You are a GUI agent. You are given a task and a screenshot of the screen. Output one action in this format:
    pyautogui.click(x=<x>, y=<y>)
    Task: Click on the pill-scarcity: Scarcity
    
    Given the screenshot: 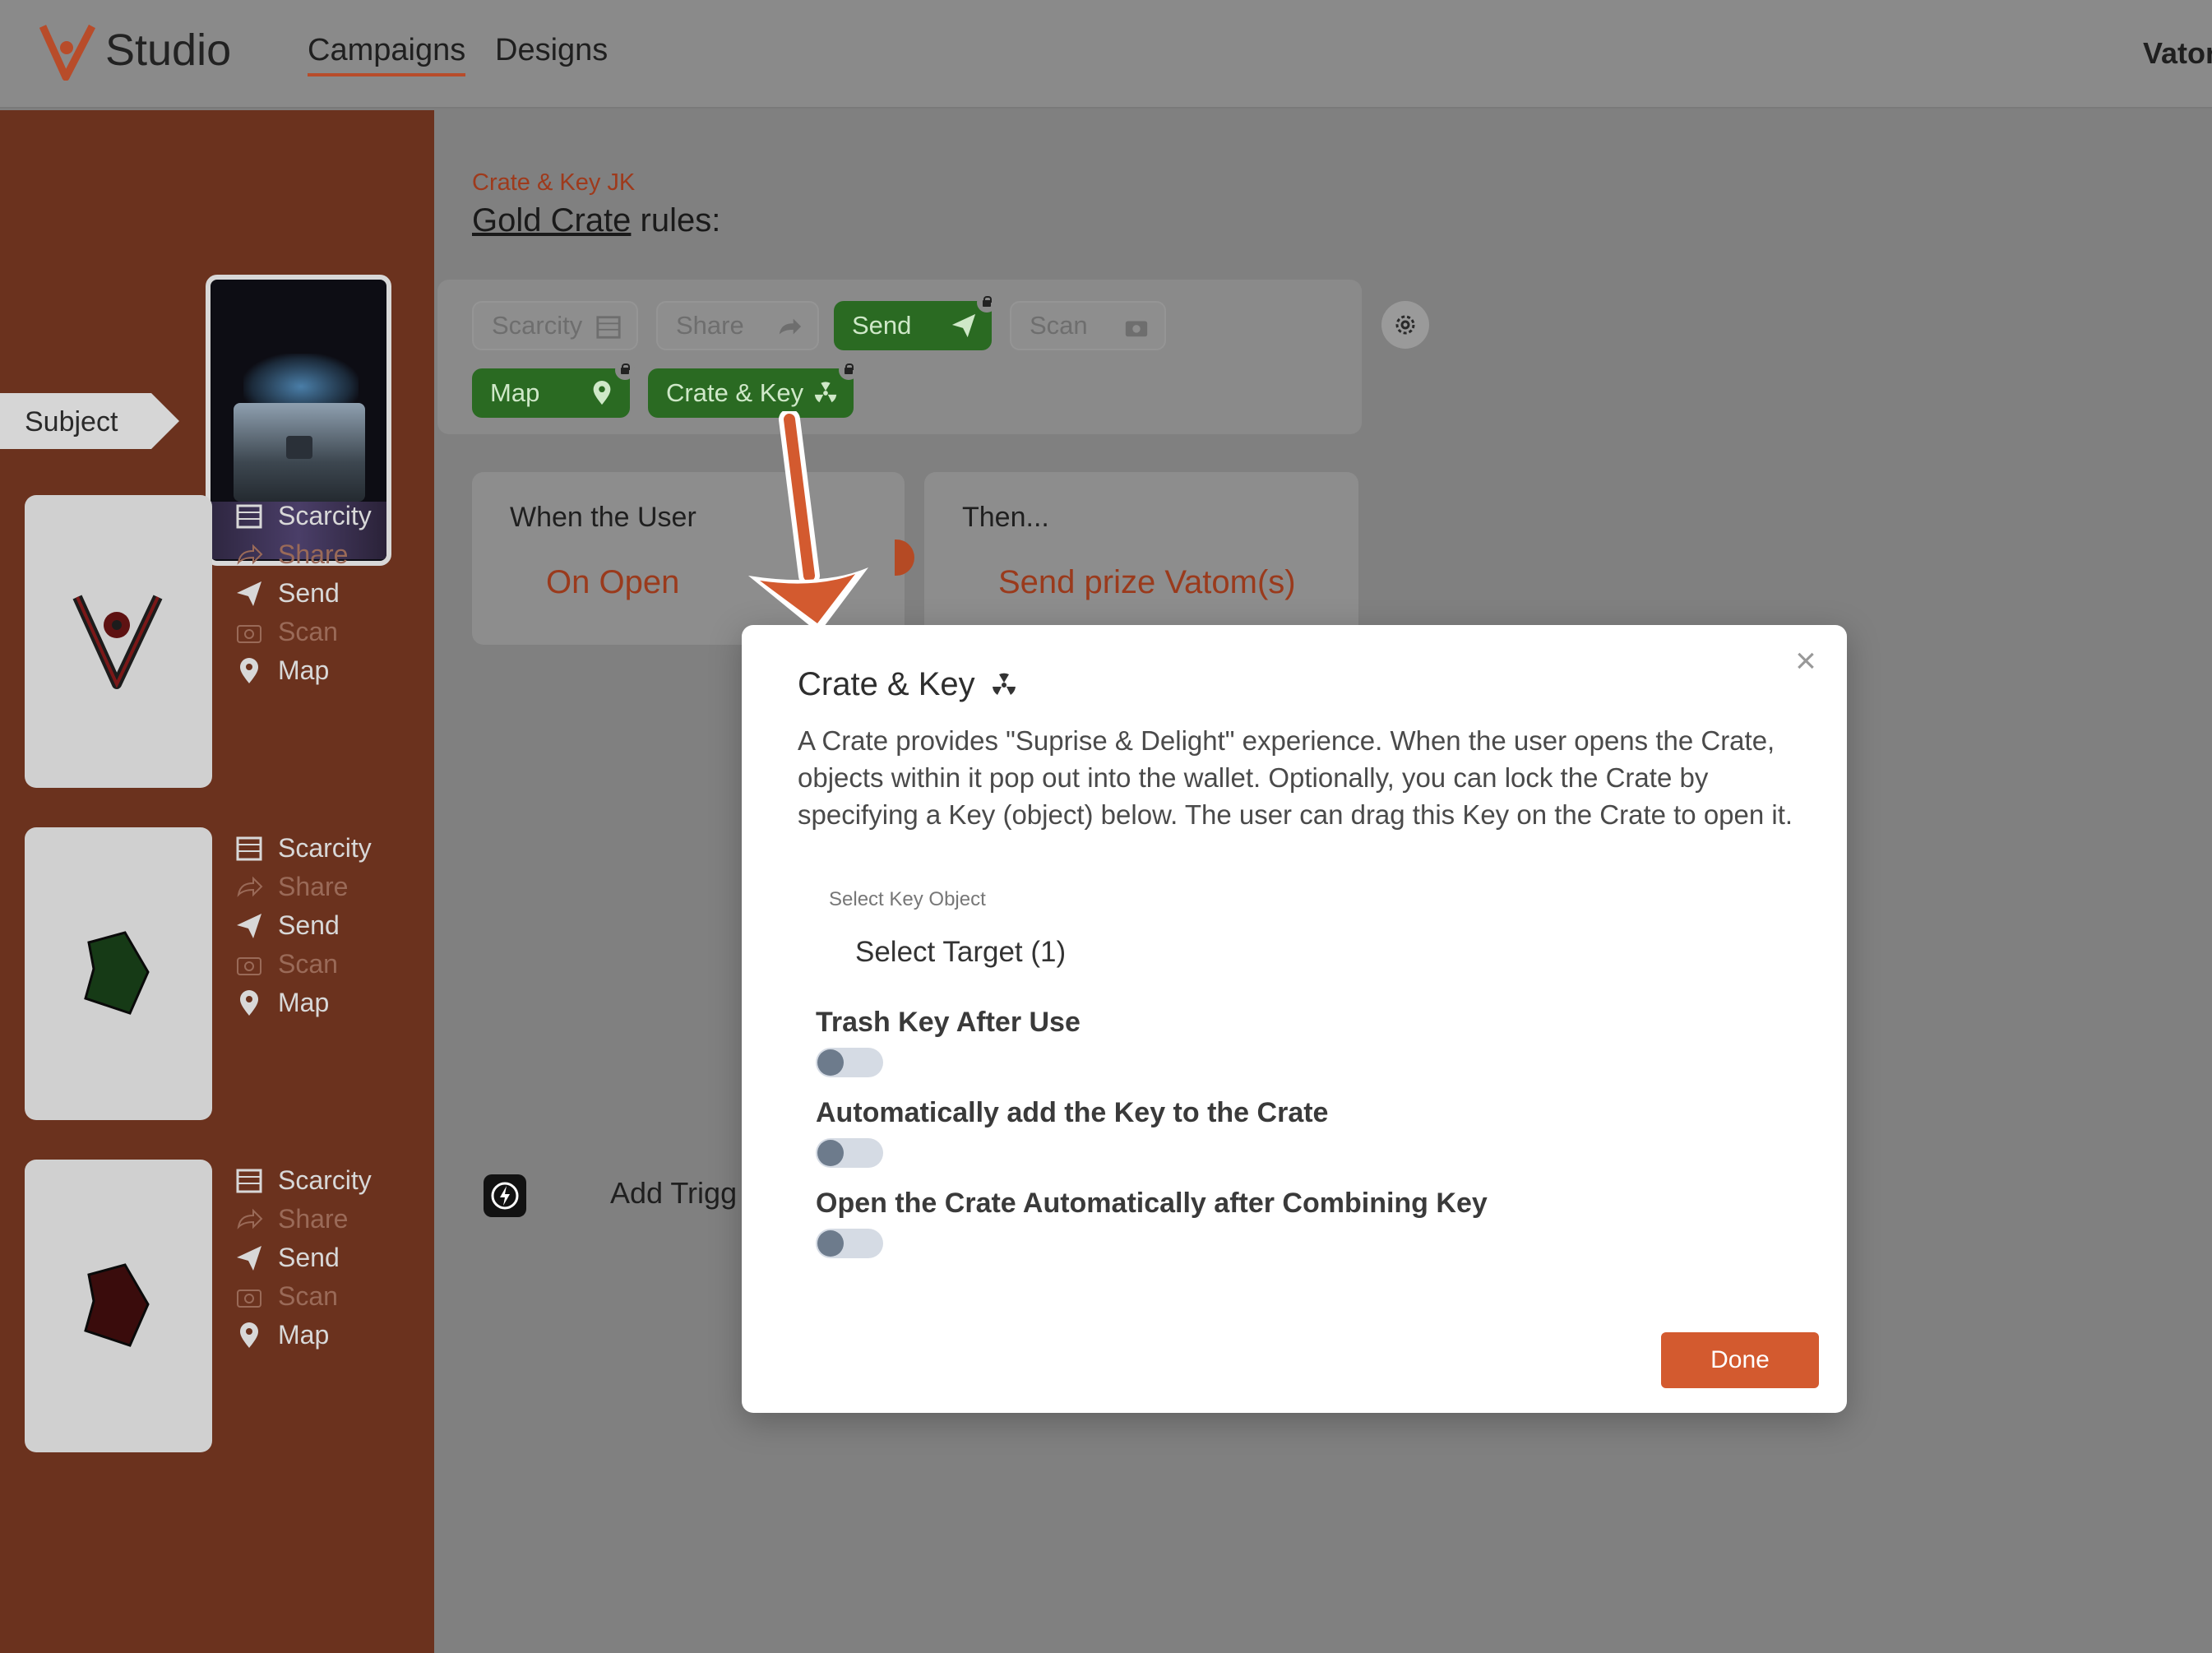 What is the action you would take?
    pyautogui.click(x=555, y=325)
    